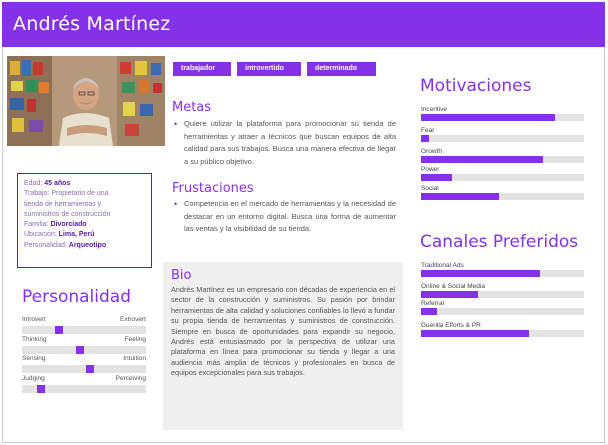 The height and width of the screenshot is (445, 608). I want to click on bar-label: Power, so click(430, 169).